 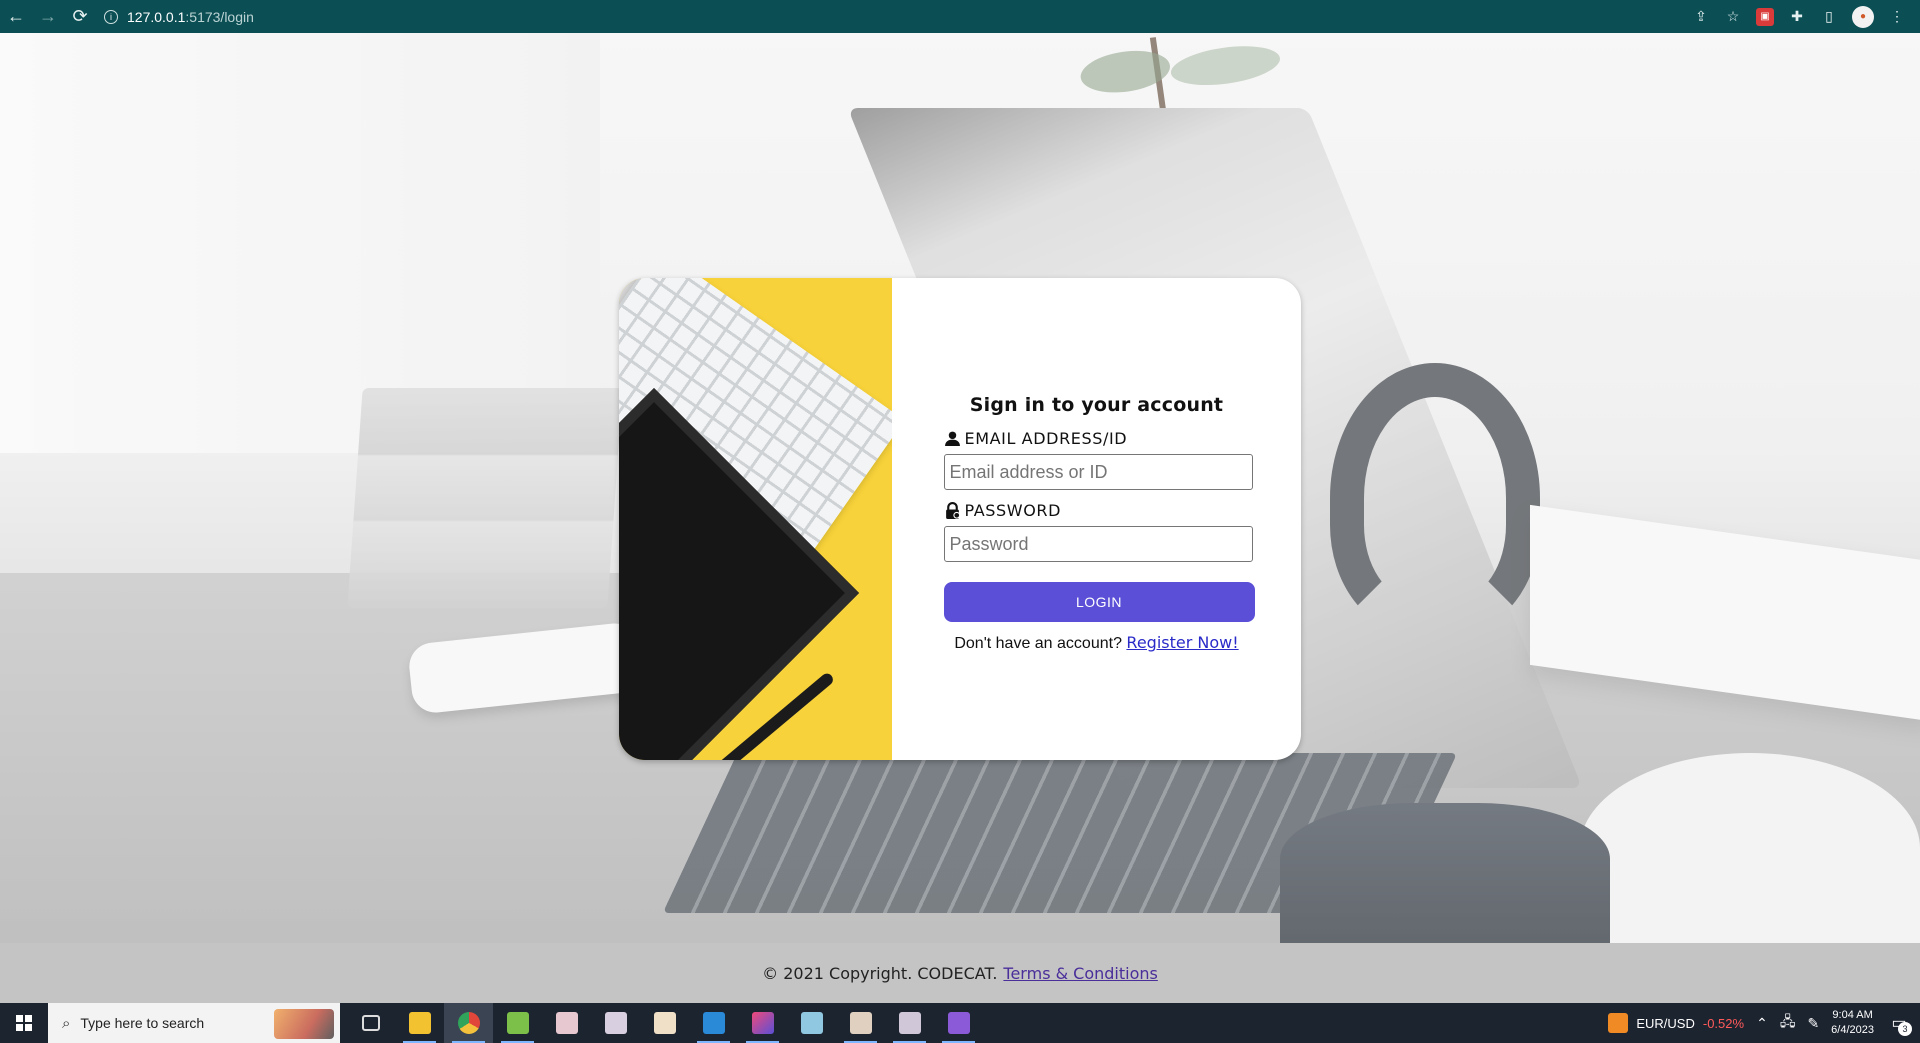 What do you see at coordinates (66, 1023) in the screenshot?
I see `search-icon: ⌕` at bounding box center [66, 1023].